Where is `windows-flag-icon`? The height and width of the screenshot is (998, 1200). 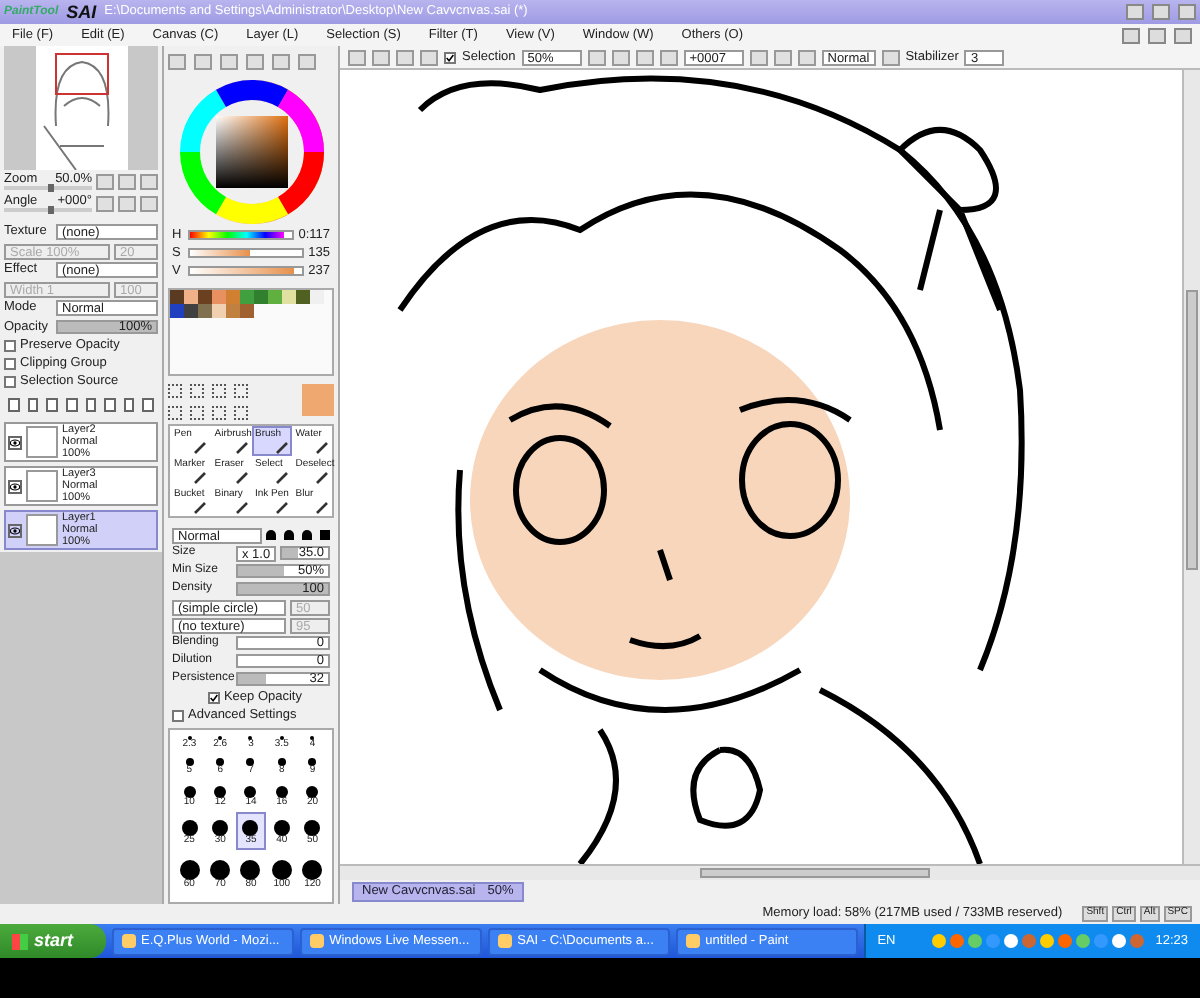
windows-flag-icon is located at coordinates (20, 941).